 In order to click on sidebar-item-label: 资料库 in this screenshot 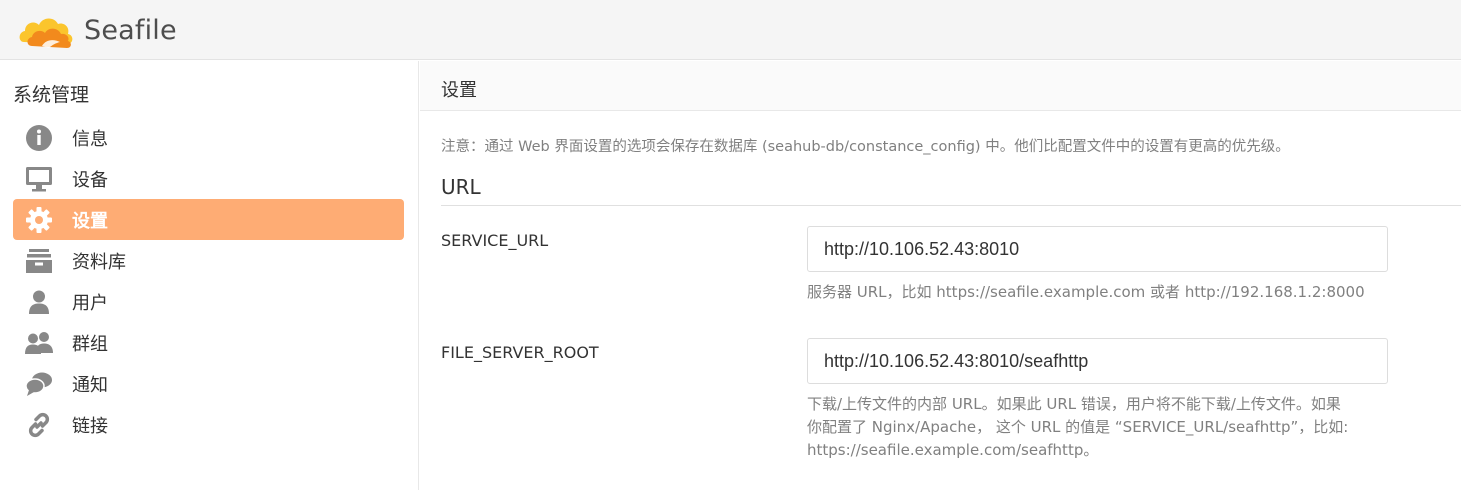, I will do `click(99, 262)`.